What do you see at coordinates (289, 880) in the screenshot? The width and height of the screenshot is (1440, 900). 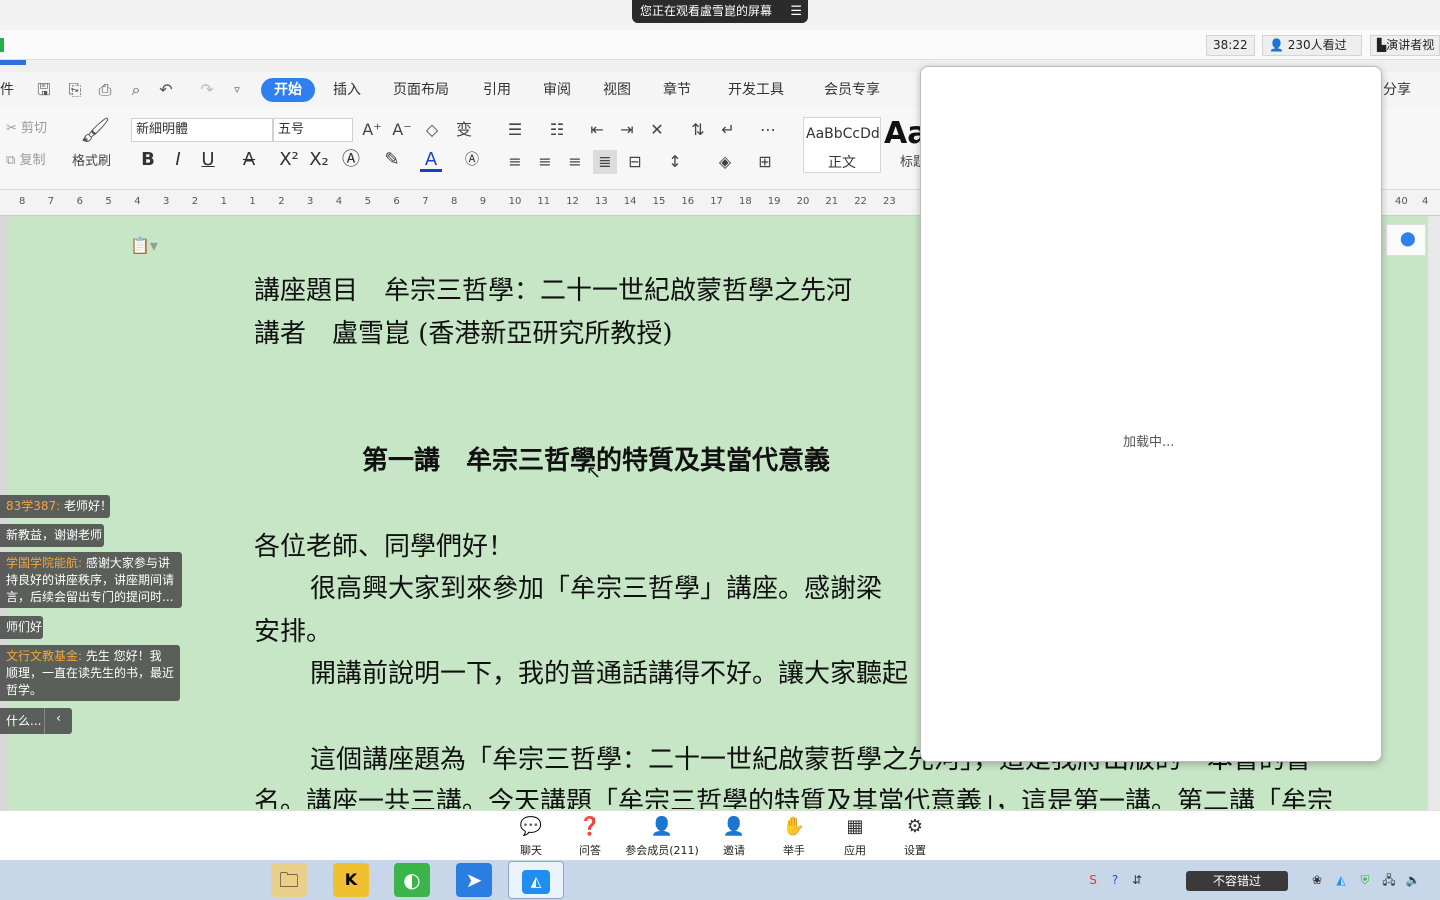 I see `file-explorer-icon: 🗀` at bounding box center [289, 880].